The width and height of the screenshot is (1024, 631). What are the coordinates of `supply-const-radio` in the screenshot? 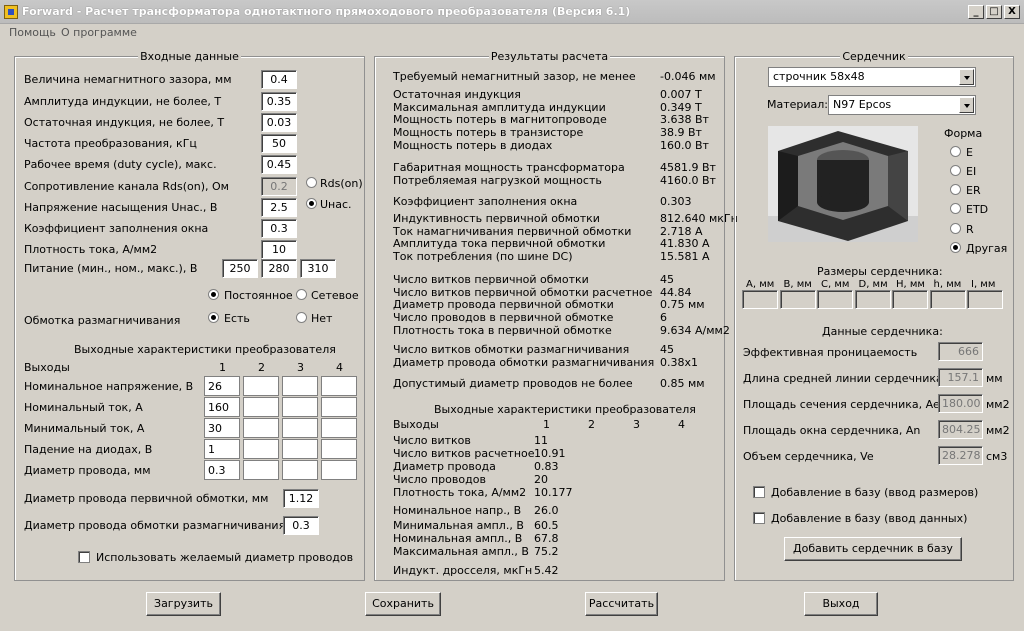 It's located at (213, 294).